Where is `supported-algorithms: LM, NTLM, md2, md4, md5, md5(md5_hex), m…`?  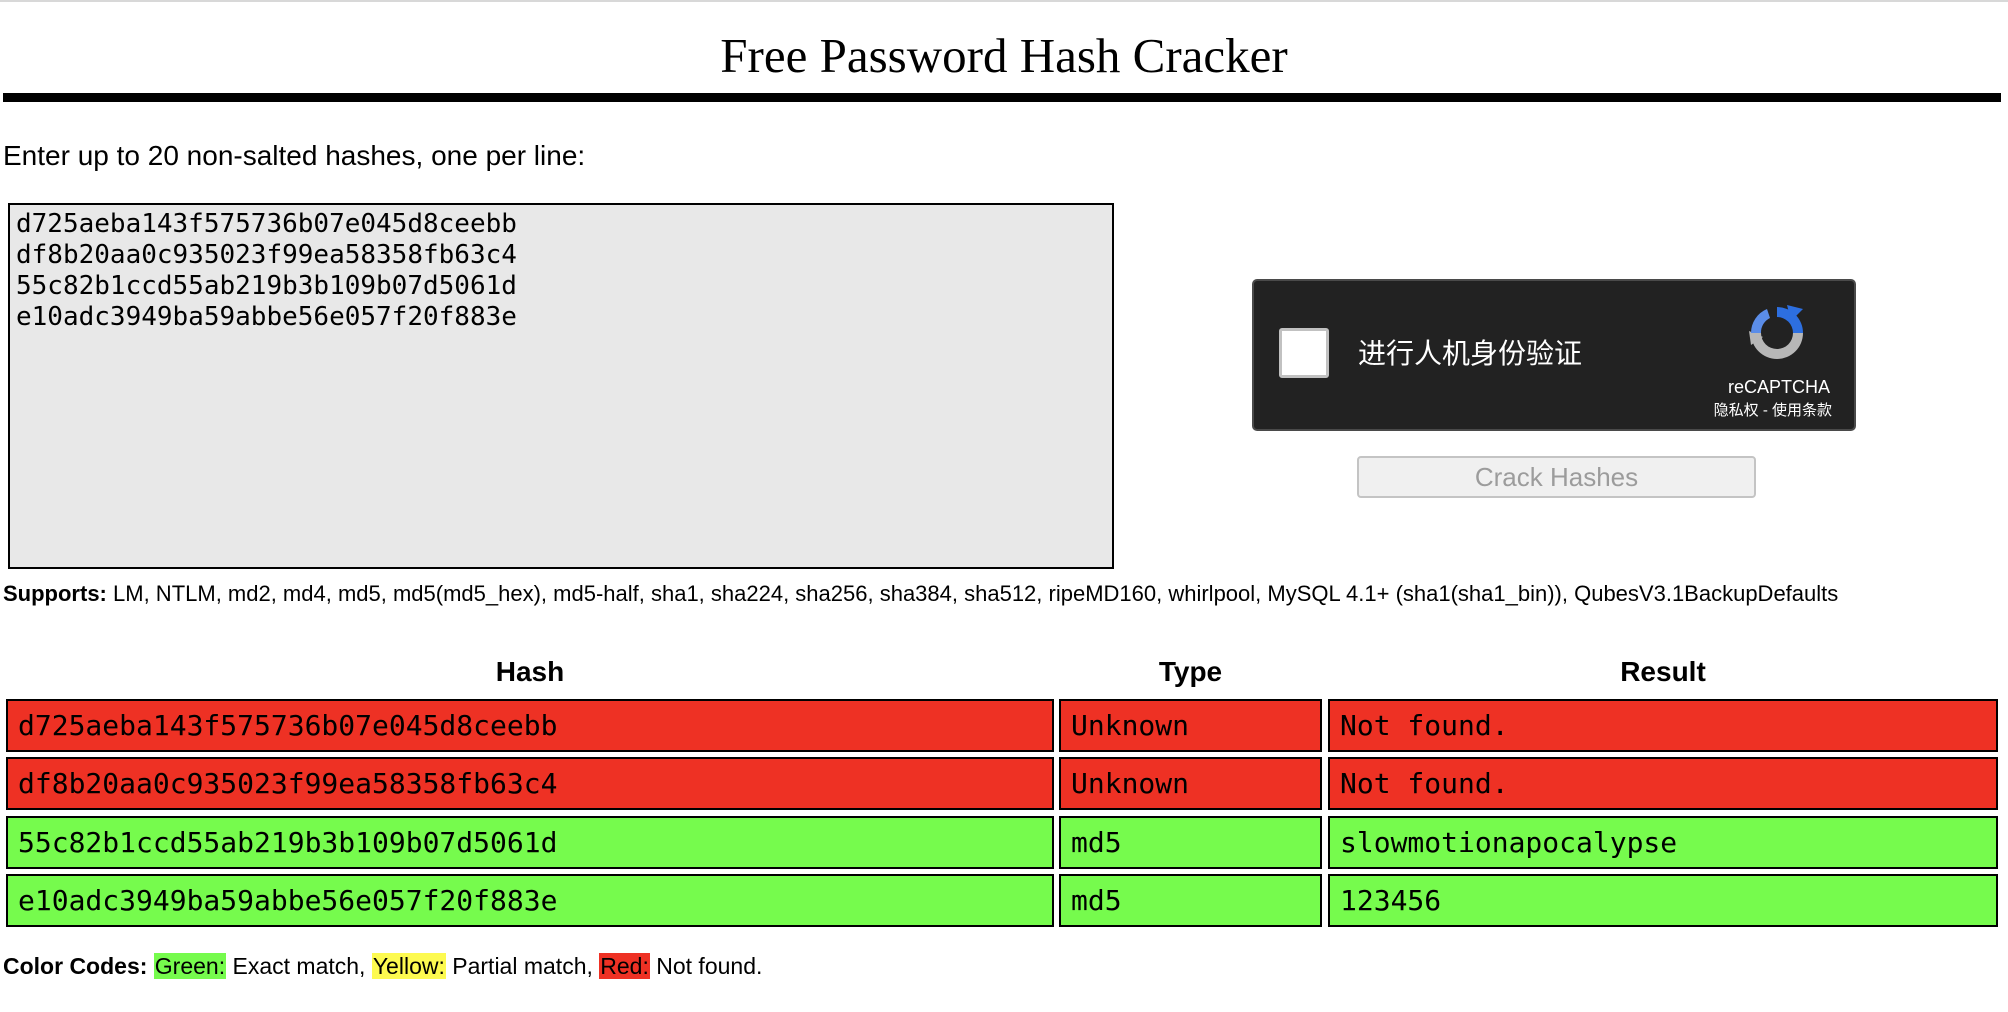
supported-algorithms: LM, NTLM, md2, md4, md5, md5(md5_hex), m… is located at coordinates (976, 593).